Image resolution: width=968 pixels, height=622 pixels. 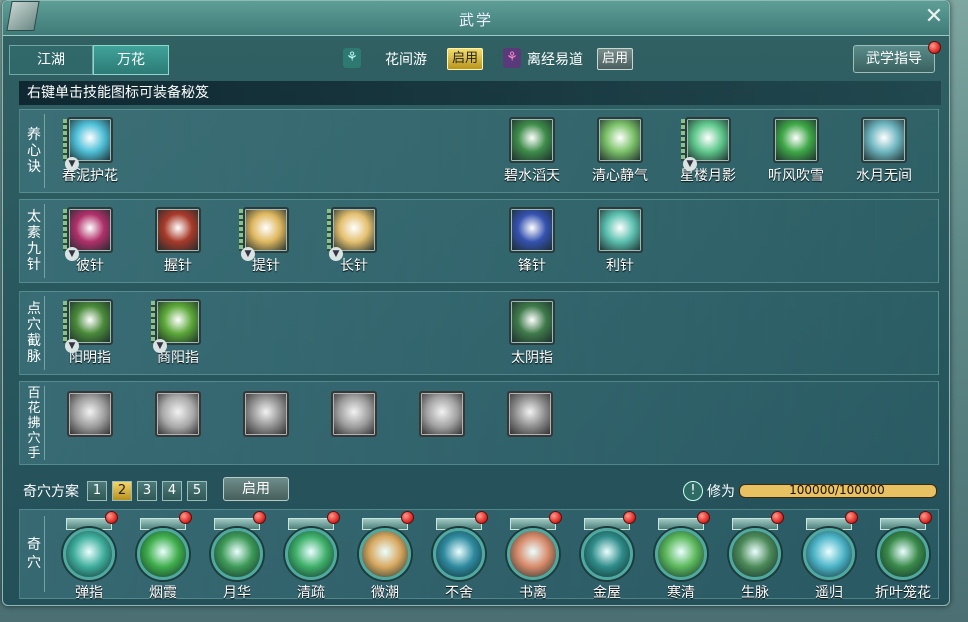 I want to click on tanzhi-icon, so click(x=89, y=554).